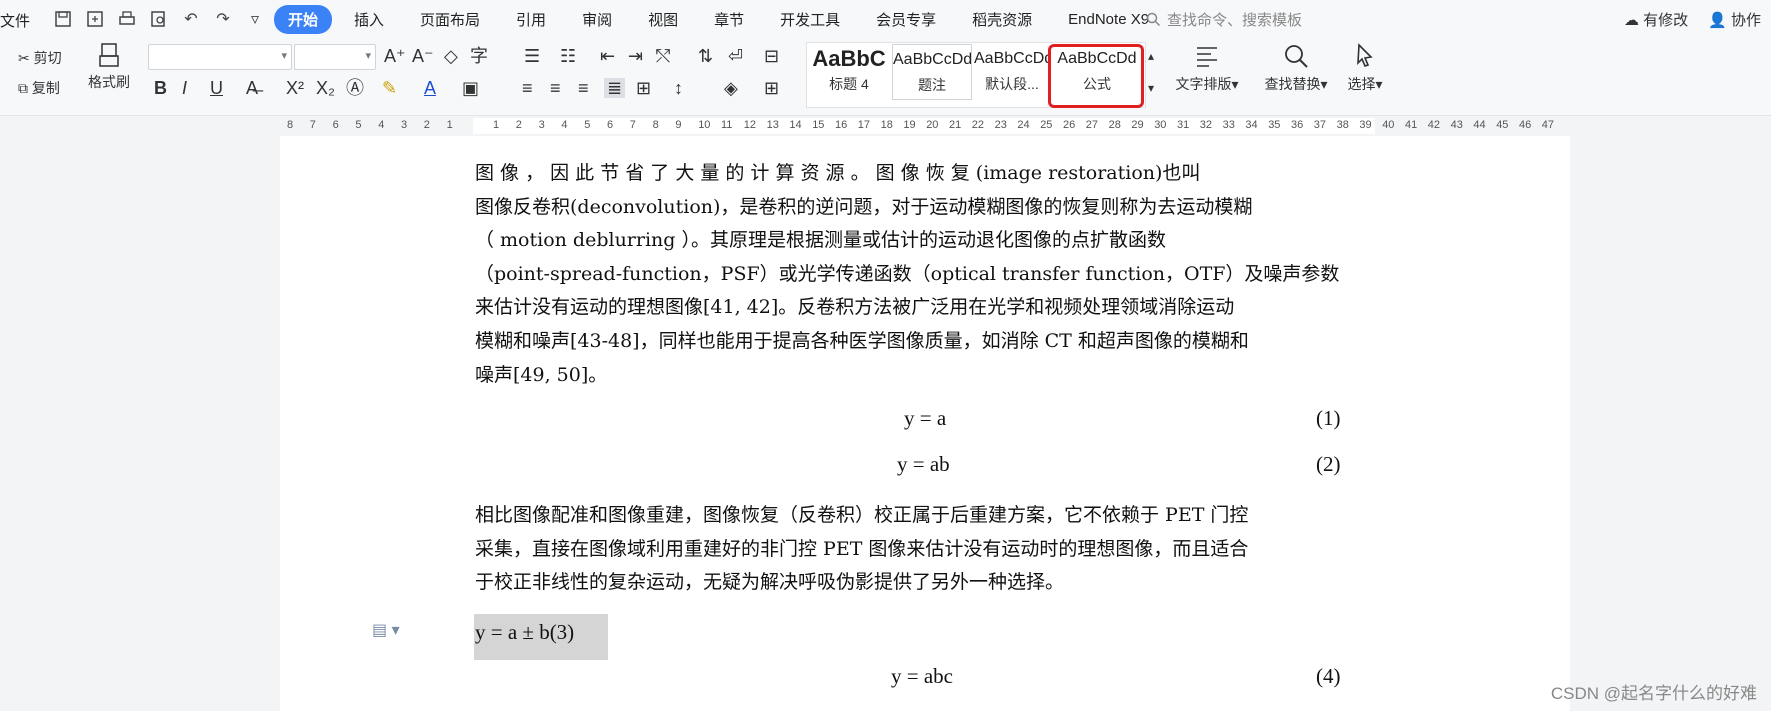  Describe the element at coordinates (555, 88) in the screenshot. I see `align-center-icon: ≡` at that location.